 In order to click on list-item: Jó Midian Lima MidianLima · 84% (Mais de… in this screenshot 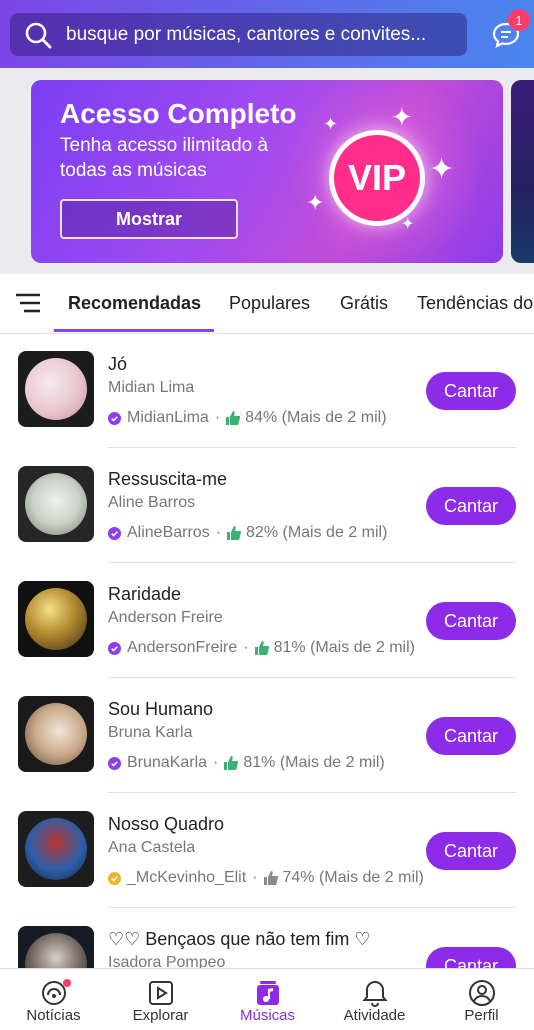, I will do `click(267, 391)`.